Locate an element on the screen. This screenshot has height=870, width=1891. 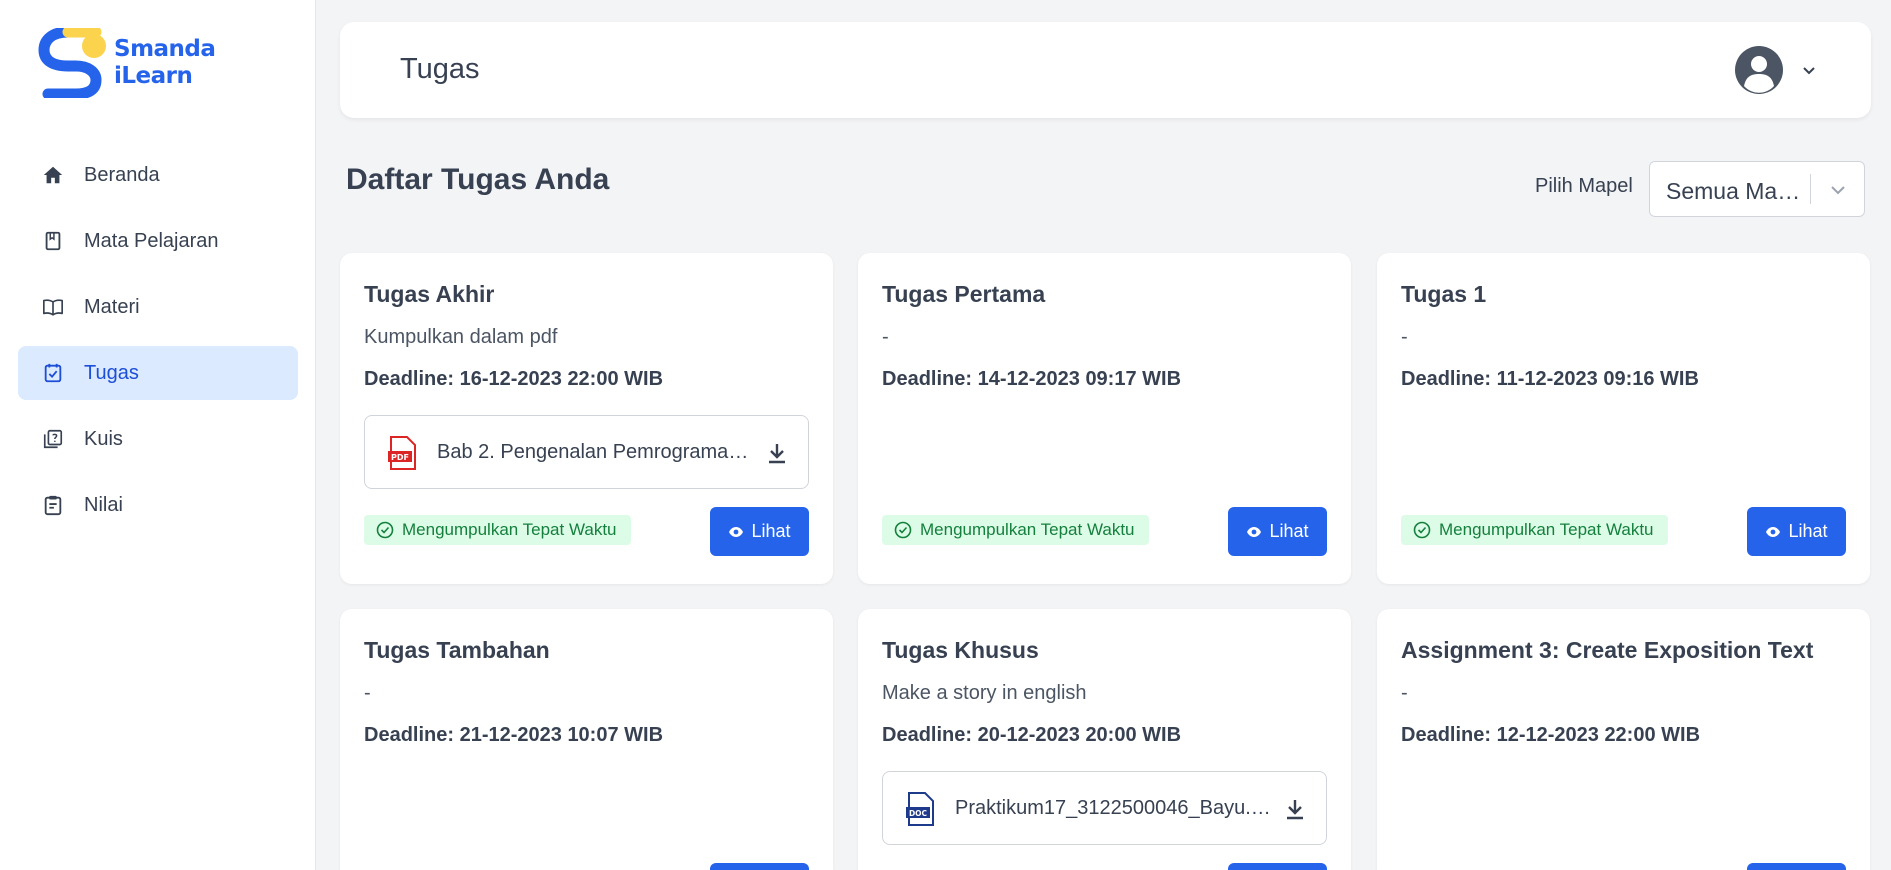
assignment-description: Make a story in english is located at coordinates (984, 693).